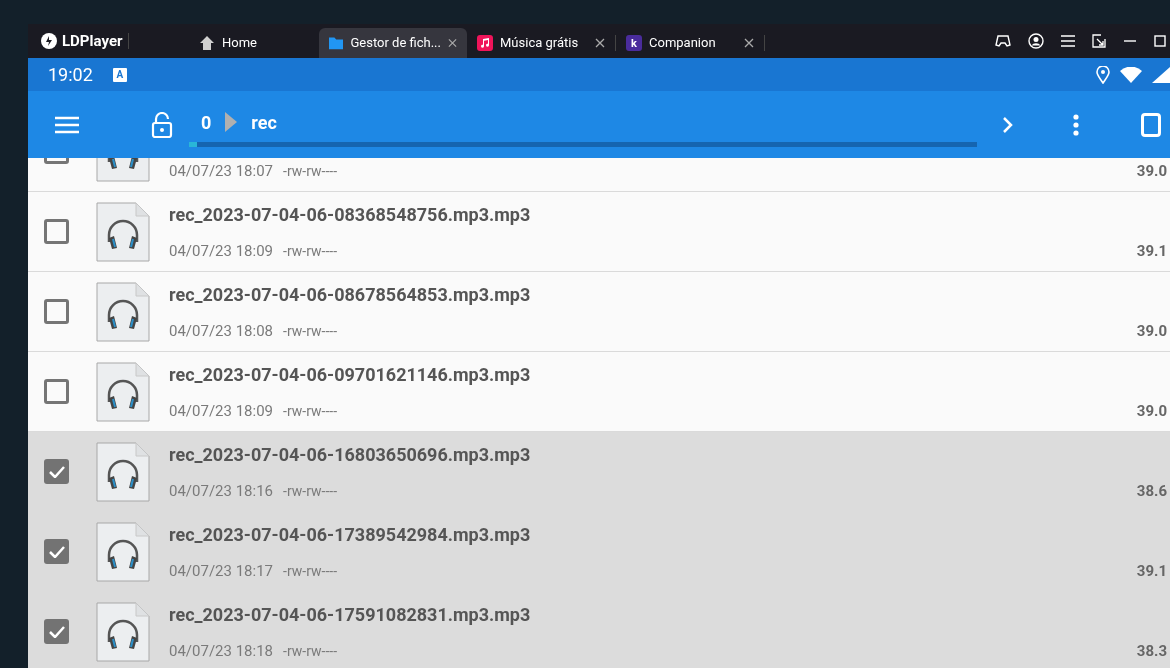  I want to click on gamepad-icon, so click(1003, 41).